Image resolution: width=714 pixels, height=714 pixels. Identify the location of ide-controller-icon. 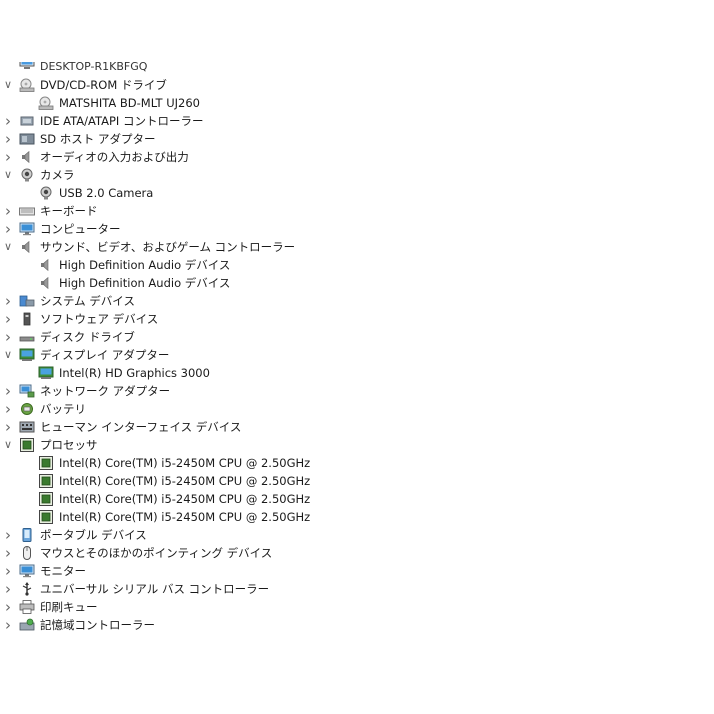
(27, 121).